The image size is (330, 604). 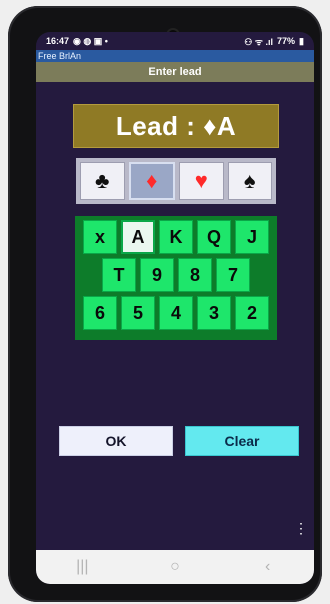 What do you see at coordinates (157, 275) in the screenshot?
I see `rank-key-9: 9` at bounding box center [157, 275].